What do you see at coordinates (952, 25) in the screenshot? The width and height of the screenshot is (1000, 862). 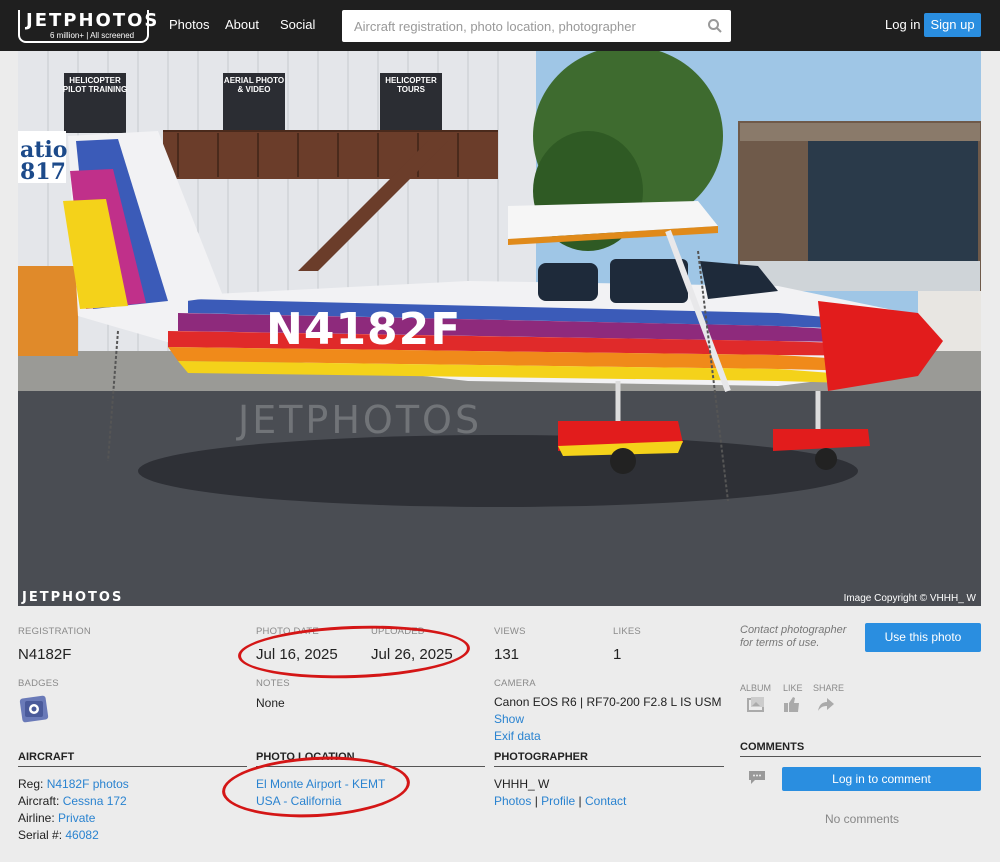 I see `signup-button: Sign up` at bounding box center [952, 25].